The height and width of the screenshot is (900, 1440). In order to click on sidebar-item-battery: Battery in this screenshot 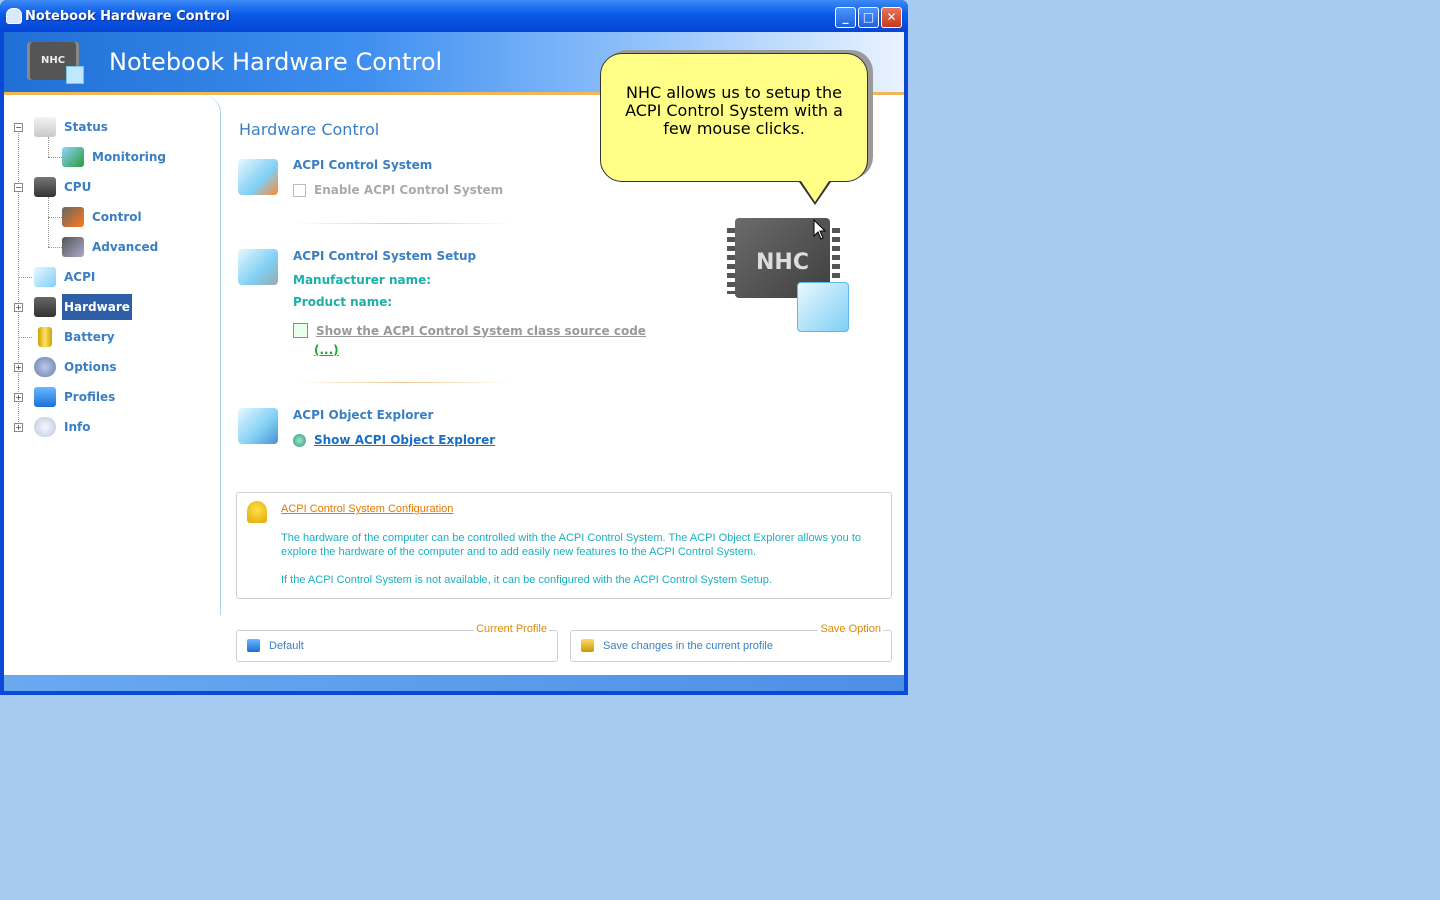, I will do `click(75, 337)`.